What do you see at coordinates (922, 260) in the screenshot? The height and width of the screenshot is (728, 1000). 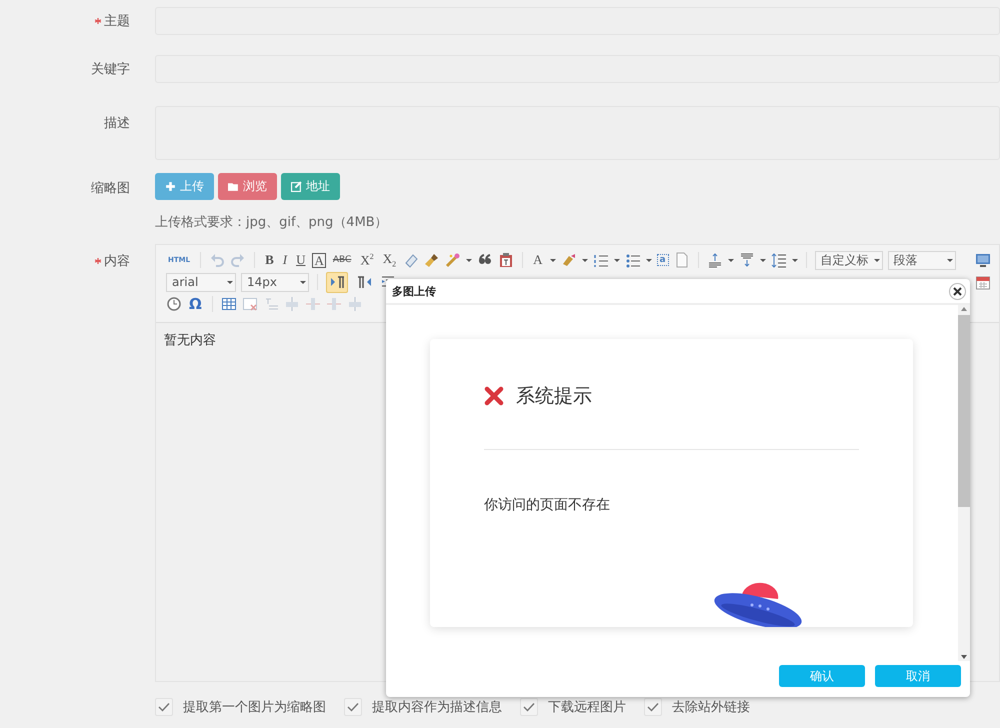 I see `paragraph-select: 段落` at bounding box center [922, 260].